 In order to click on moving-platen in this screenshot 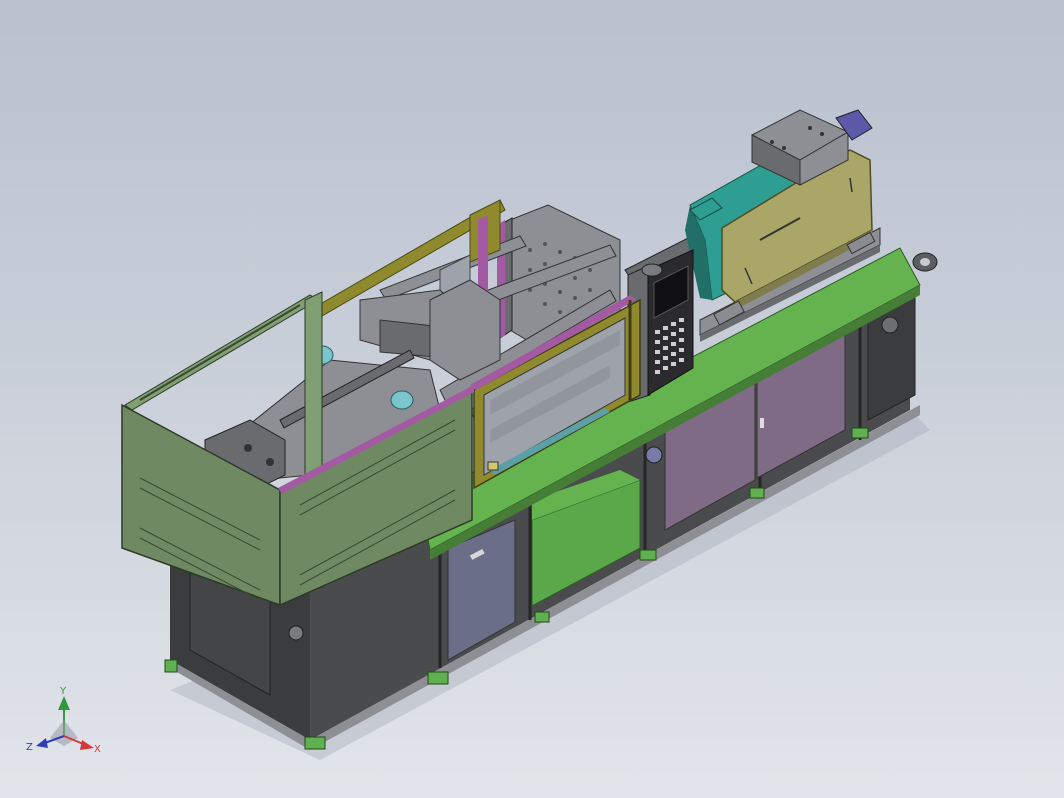, I will do `click(465, 330)`.